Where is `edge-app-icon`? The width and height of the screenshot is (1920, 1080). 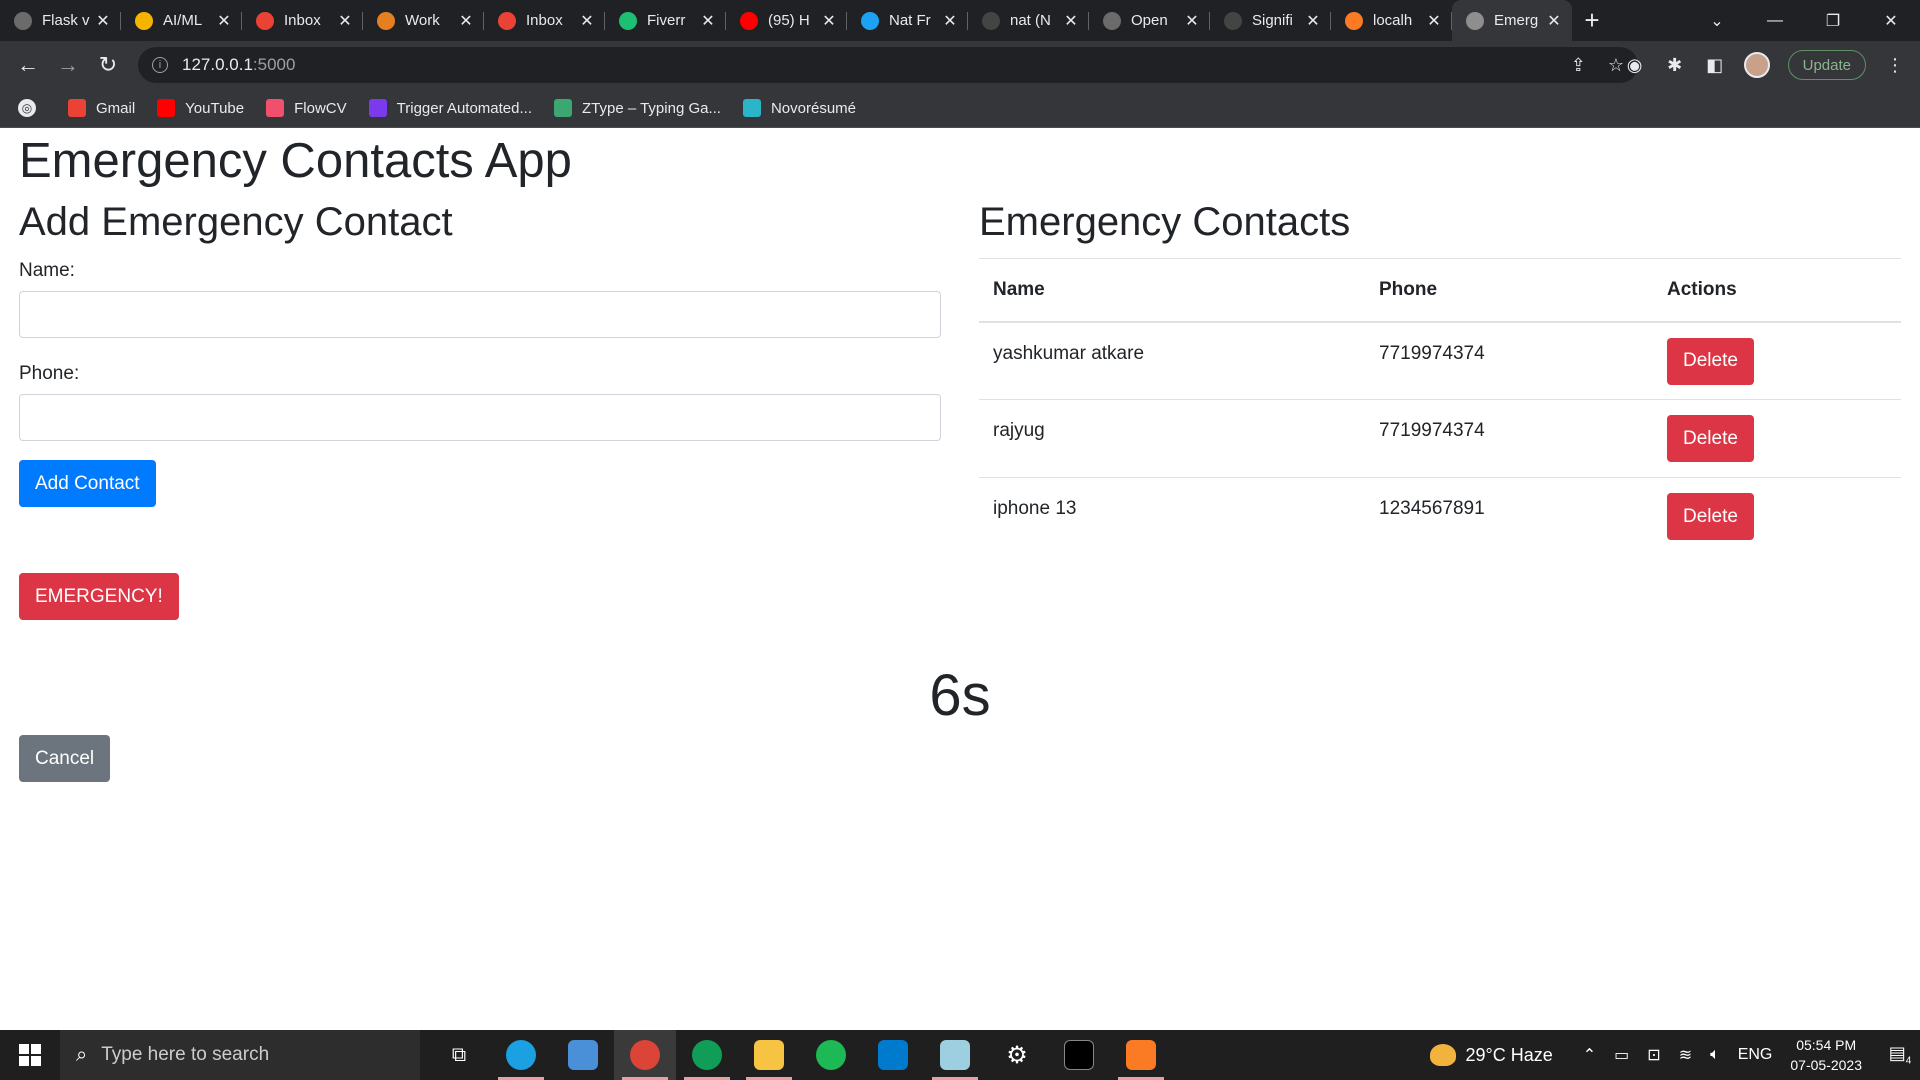 edge-app-icon is located at coordinates (521, 1055).